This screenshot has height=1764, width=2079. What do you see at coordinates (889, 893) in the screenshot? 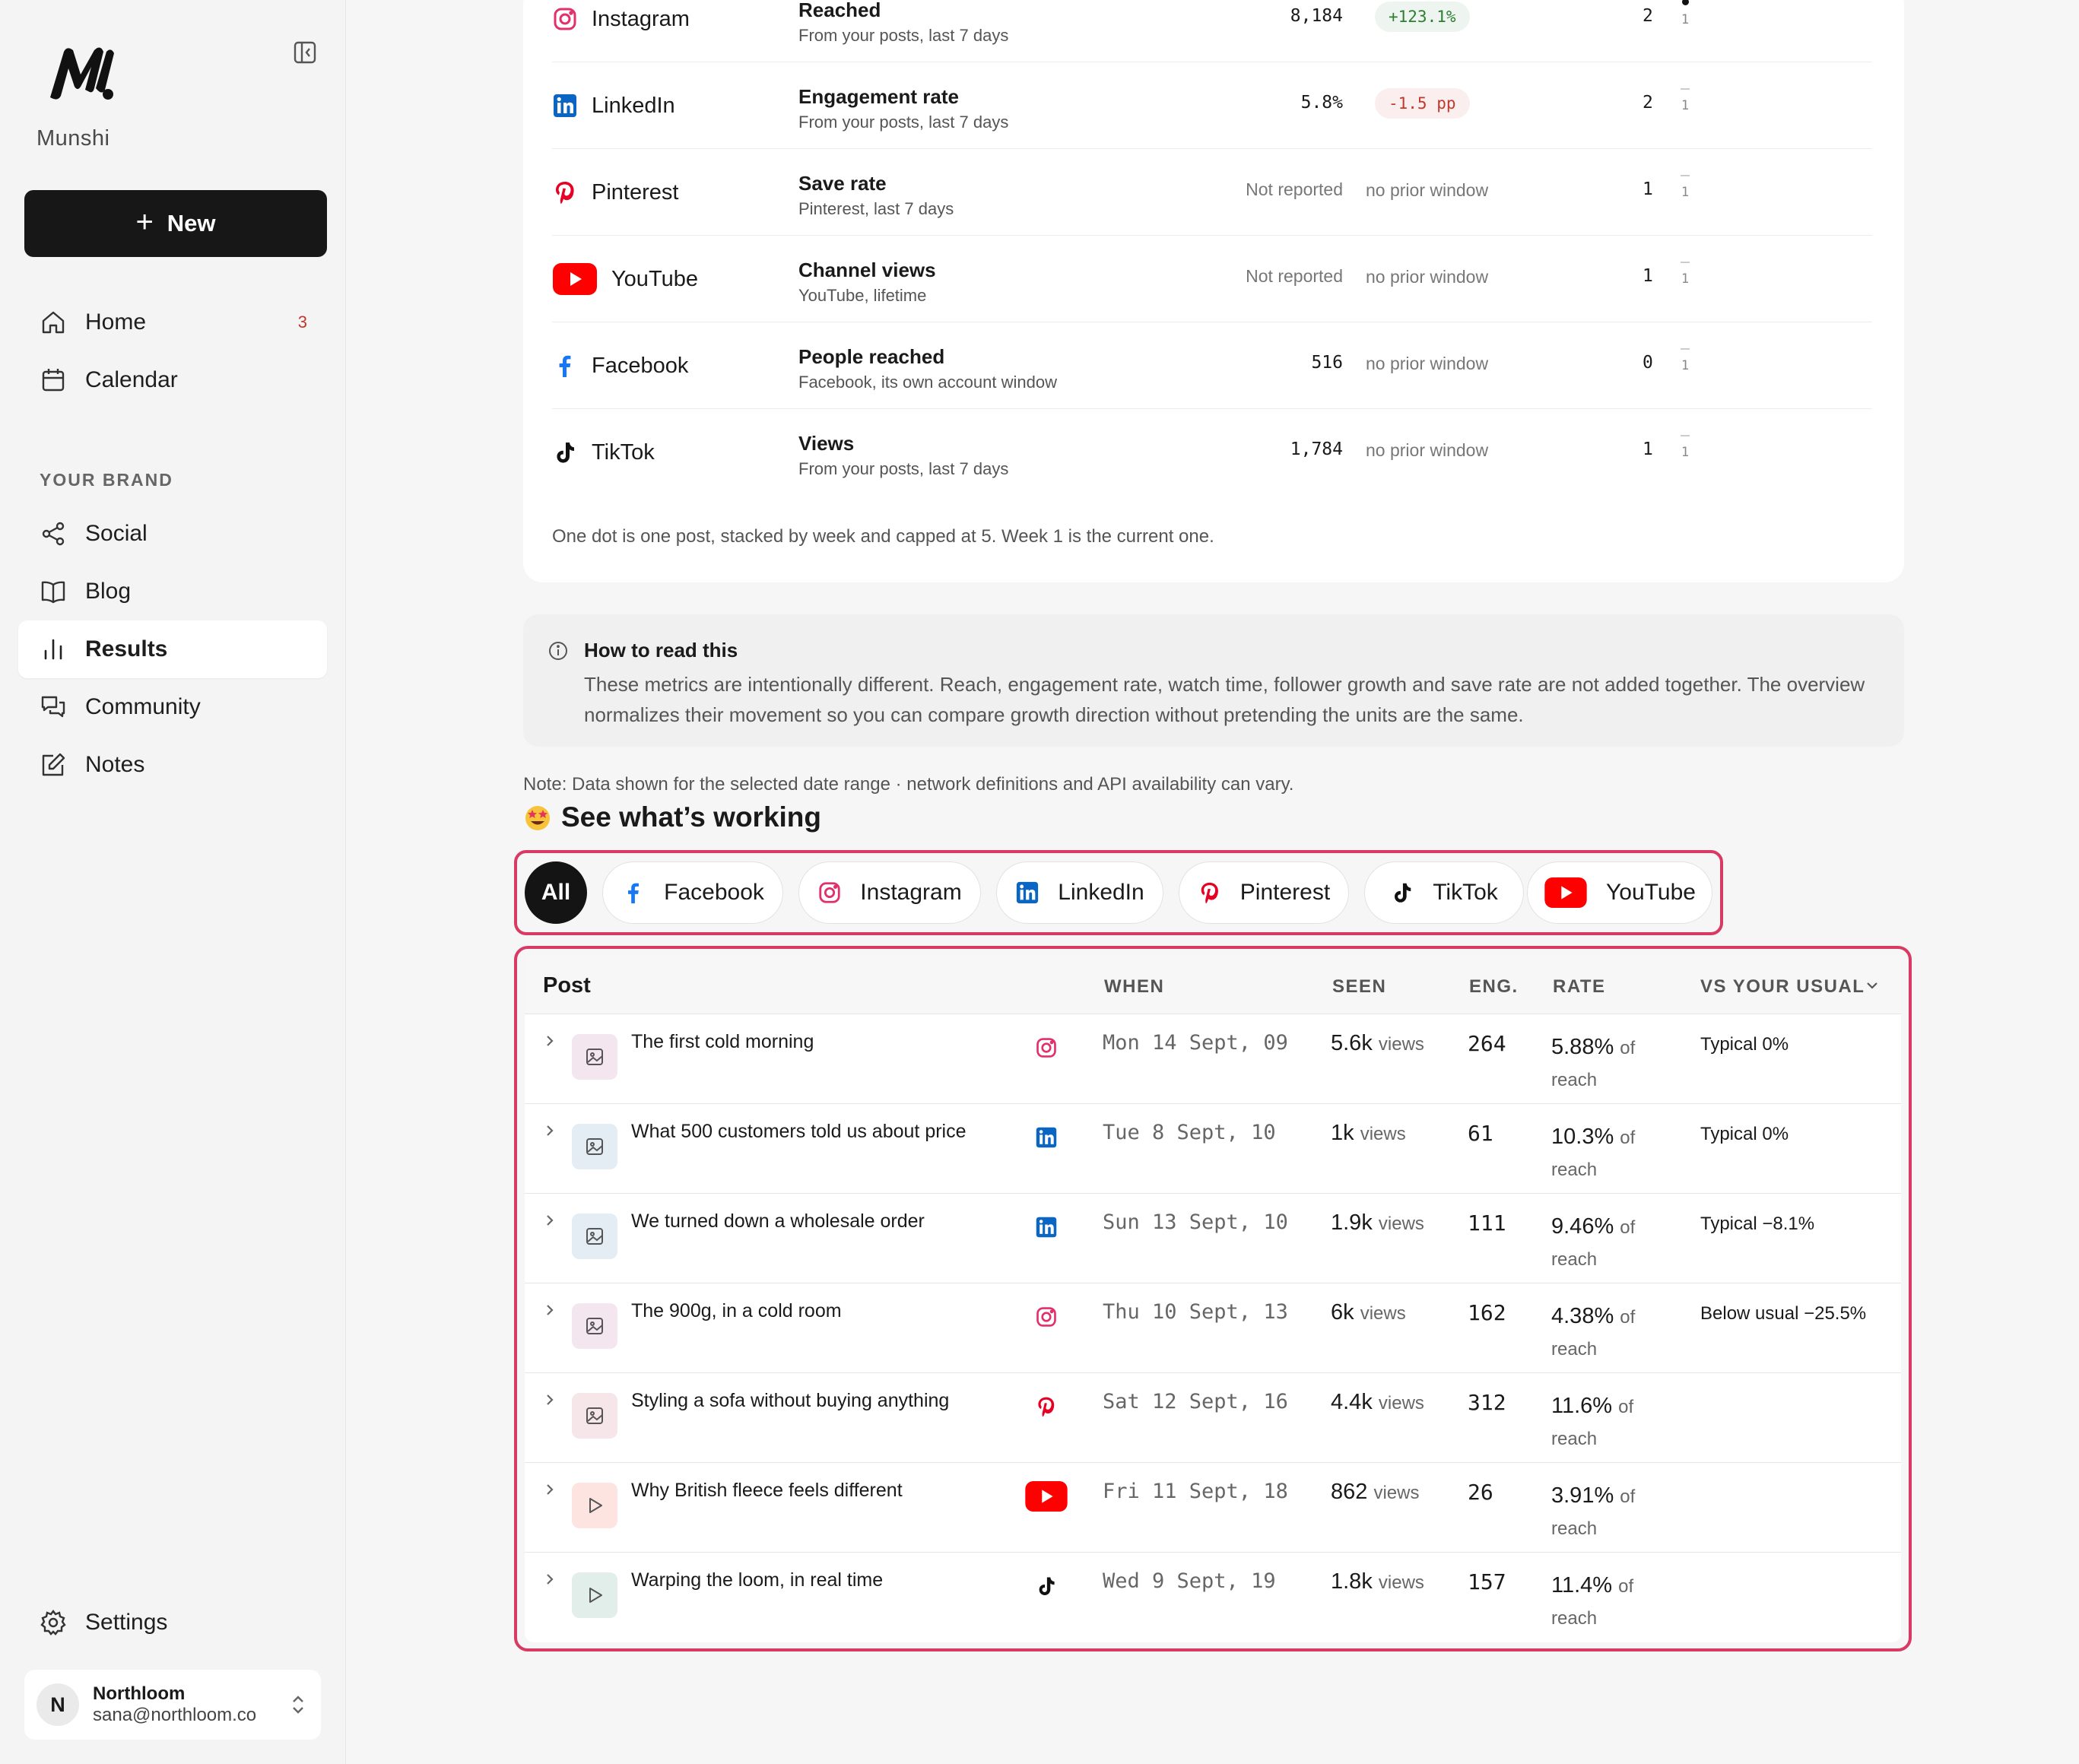
I see `filter-chip-instagram: Instagram` at bounding box center [889, 893].